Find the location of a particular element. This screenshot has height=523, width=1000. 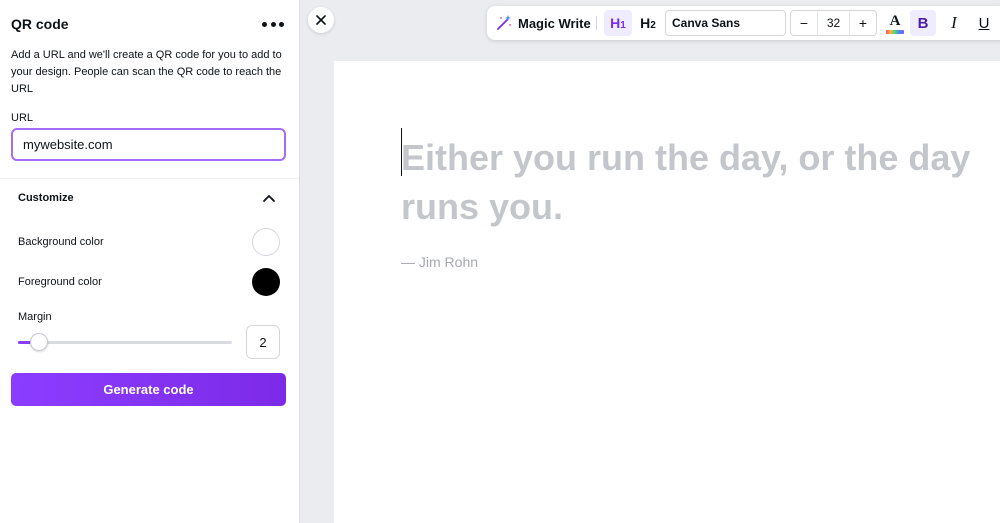

italic-button: I is located at coordinates (954, 23).